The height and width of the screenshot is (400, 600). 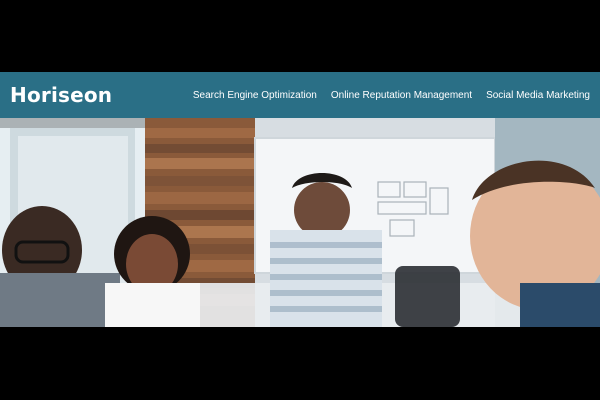 What do you see at coordinates (401, 95) in the screenshot?
I see `nav-link-online-reputation-management: Online Reputation Management` at bounding box center [401, 95].